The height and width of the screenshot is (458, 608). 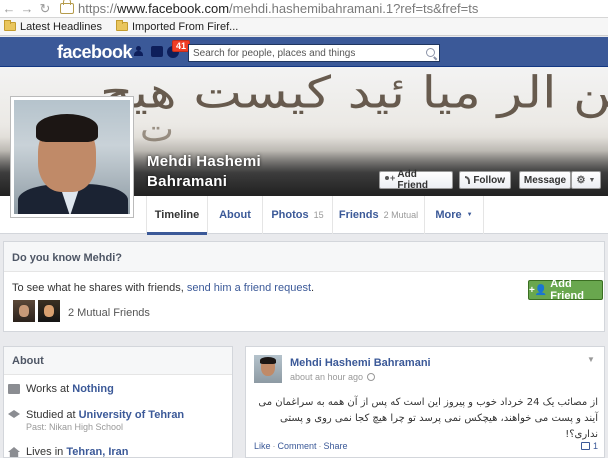 What do you see at coordinates (354, 8) in the screenshot?
I see `url-path: /mehdi.hashemibahramani.1?ref=ts&fref=ts` at bounding box center [354, 8].